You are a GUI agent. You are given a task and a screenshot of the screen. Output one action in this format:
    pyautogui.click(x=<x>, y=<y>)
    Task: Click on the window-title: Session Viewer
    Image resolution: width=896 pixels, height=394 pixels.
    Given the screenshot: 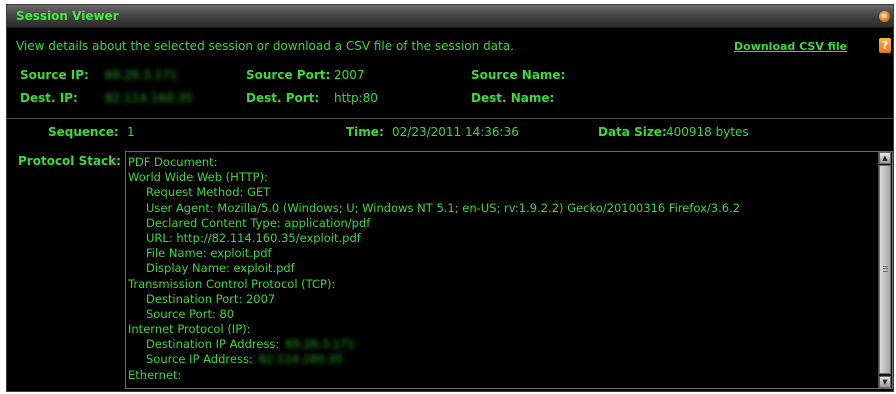 What is the action you would take?
    pyautogui.click(x=67, y=16)
    